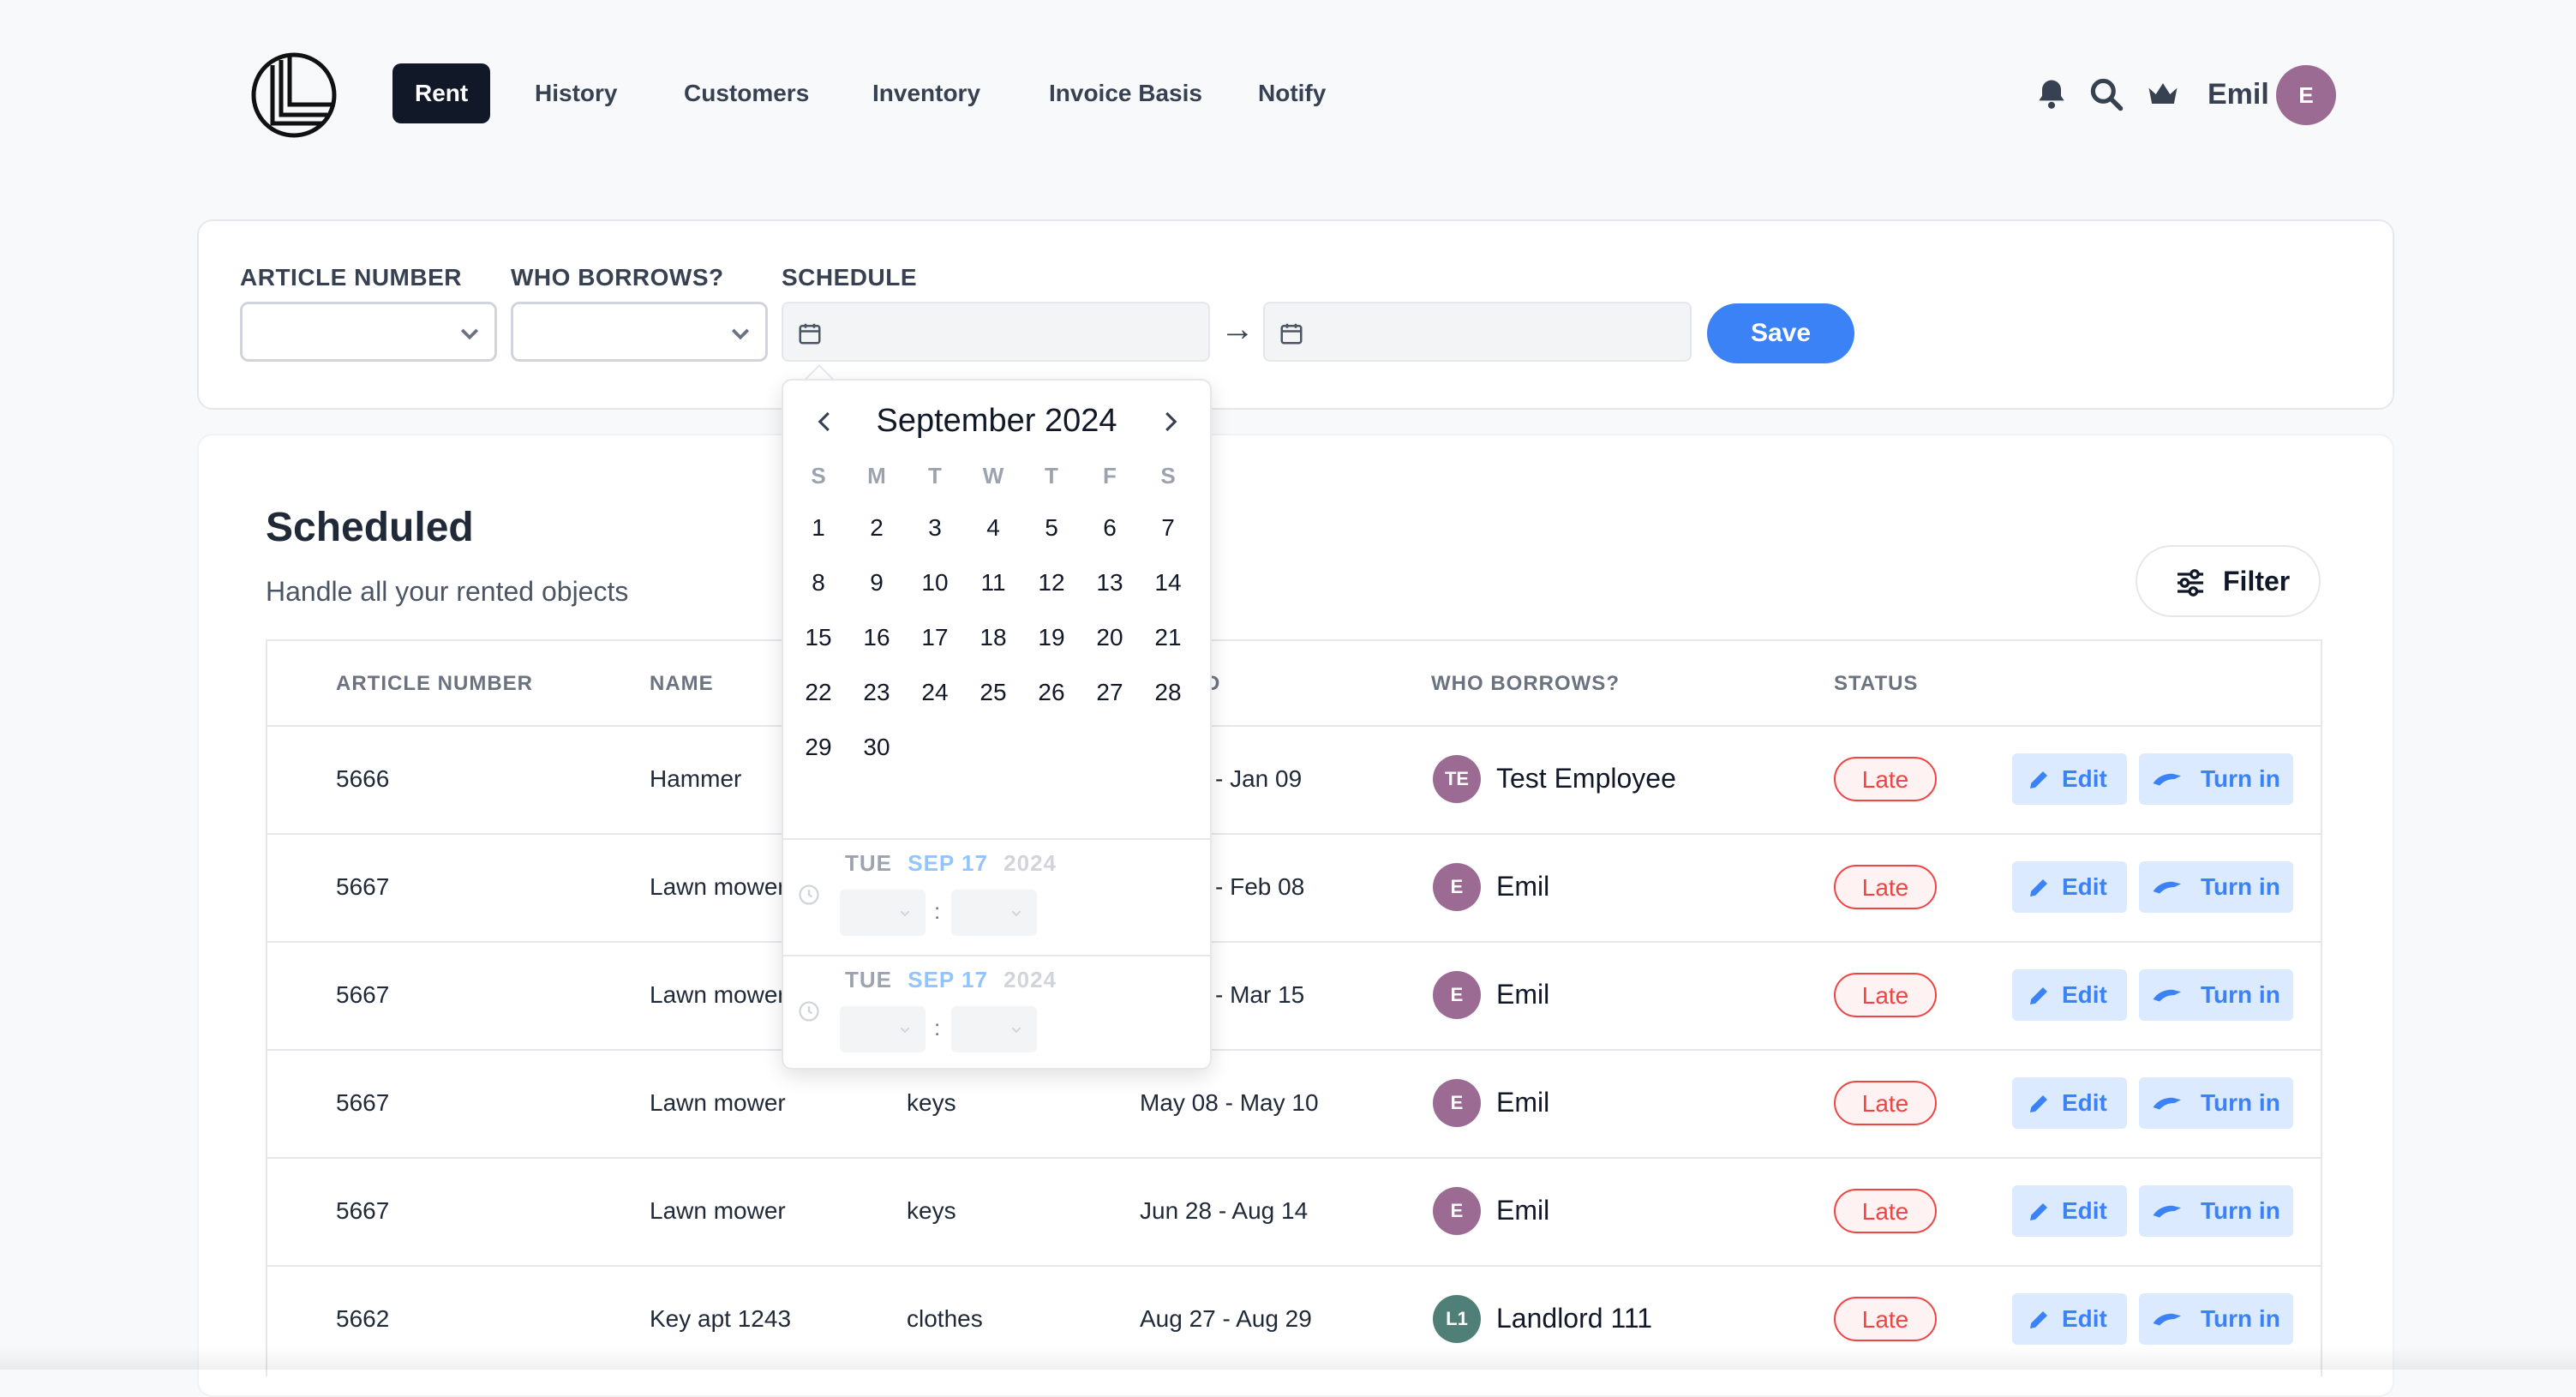  Describe the element at coordinates (818, 528) in the screenshot. I see `calendar-day: 1` at that location.